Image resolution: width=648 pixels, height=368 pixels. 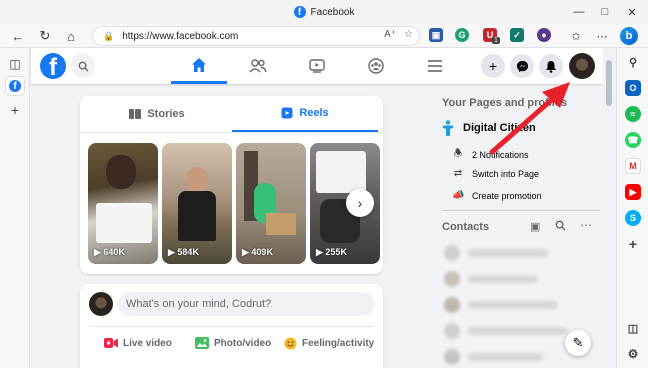 I want to click on tab-menu, so click(x=435, y=66).